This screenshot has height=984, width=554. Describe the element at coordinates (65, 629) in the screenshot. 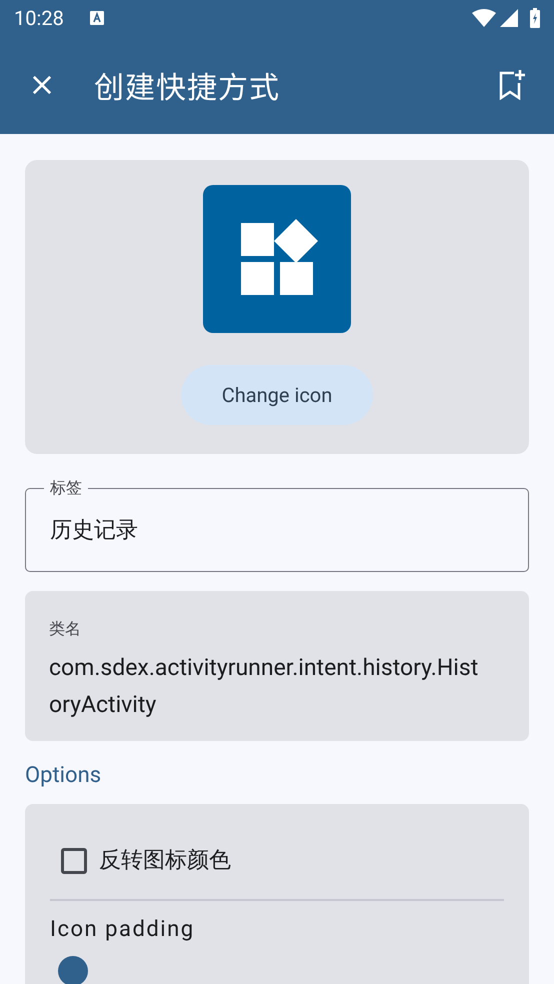

I see `class-name-label: 类名` at that location.